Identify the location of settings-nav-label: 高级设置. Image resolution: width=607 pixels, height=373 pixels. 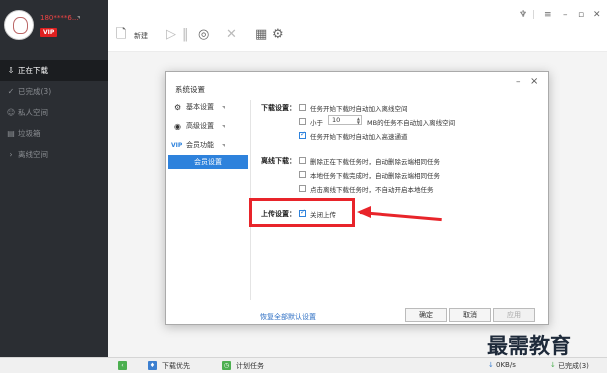
(200, 126).